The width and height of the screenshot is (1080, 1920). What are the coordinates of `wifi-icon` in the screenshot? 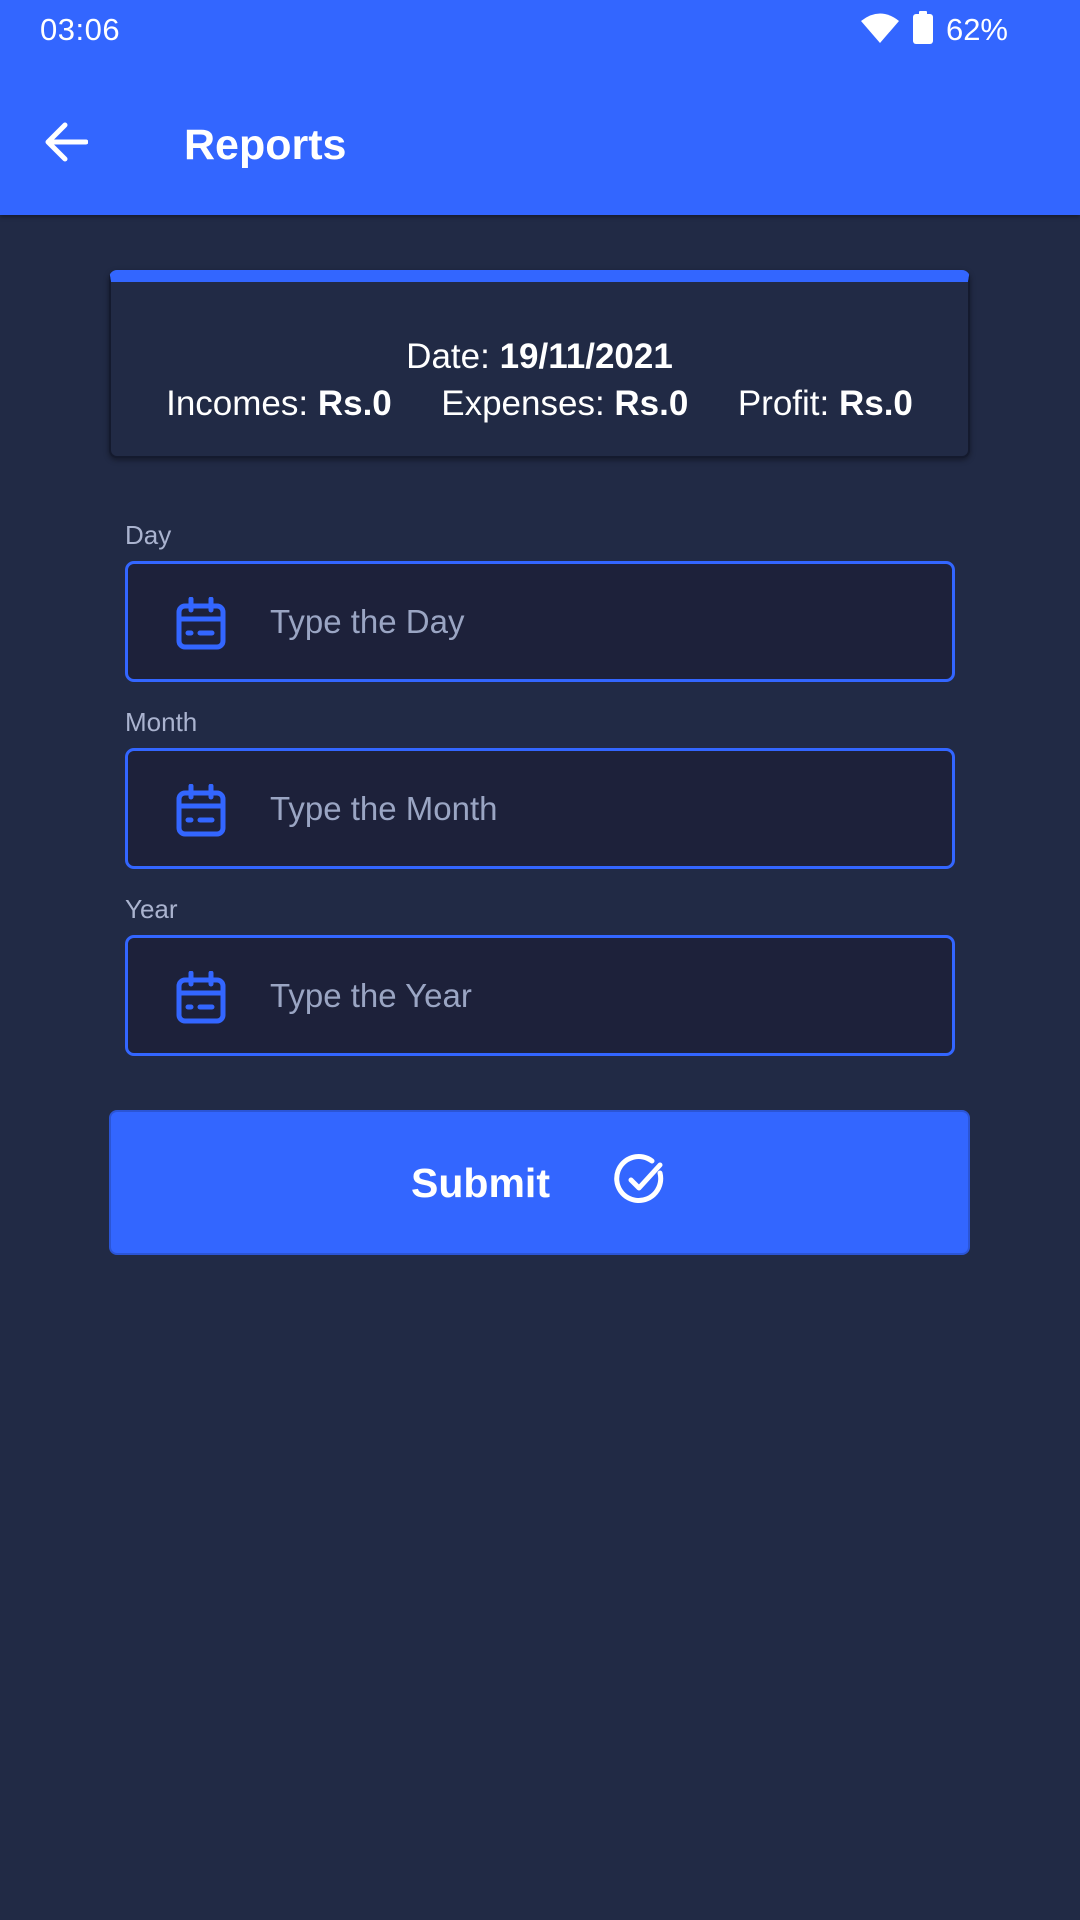 It's located at (880, 30).